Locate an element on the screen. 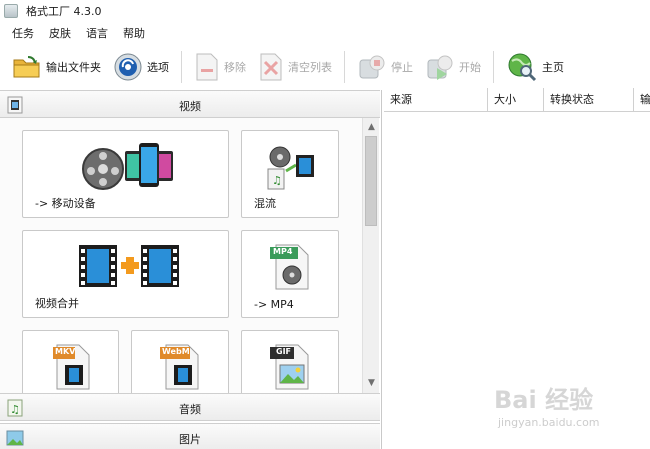  home-globe-icon is located at coordinates (522, 67).